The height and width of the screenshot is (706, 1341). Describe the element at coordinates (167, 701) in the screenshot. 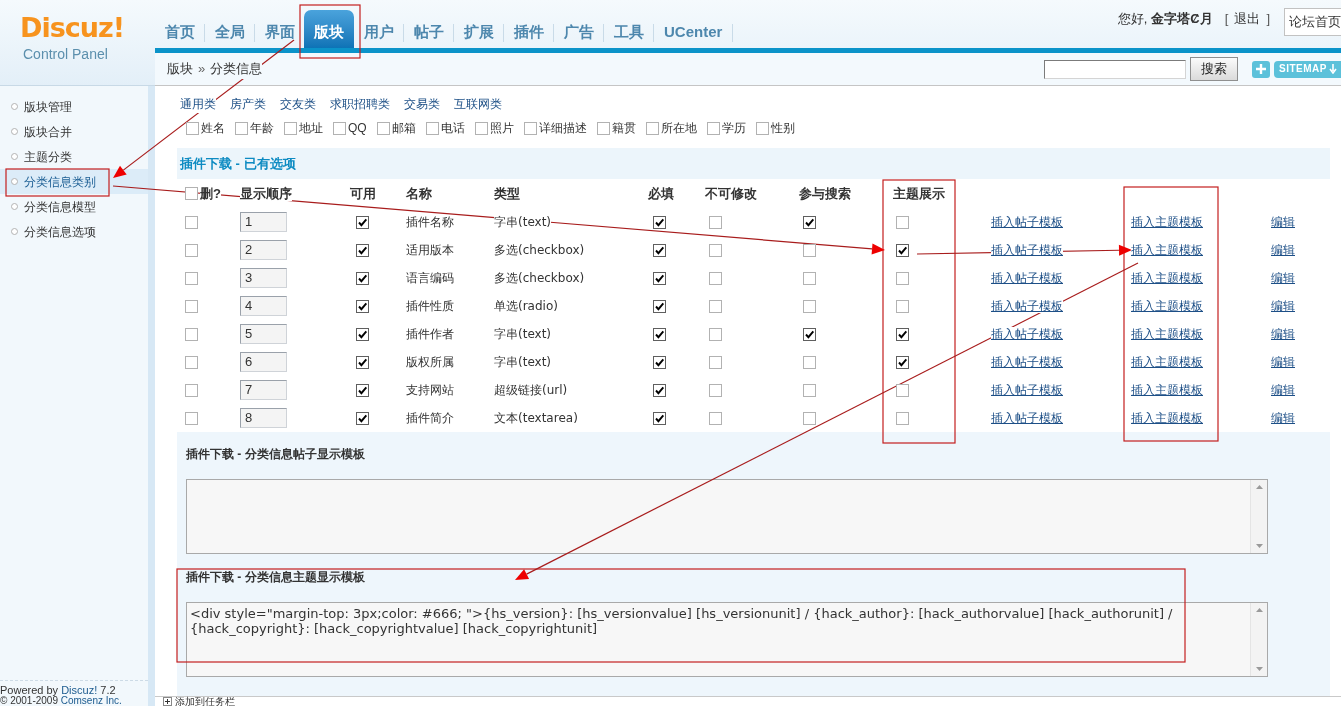

I see `plus-box-icon` at that location.